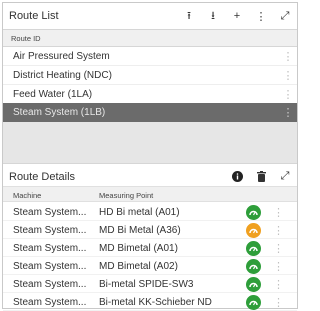  What do you see at coordinates (138, 248) in the screenshot?
I see `measuring-point-cell: MD Bimetal (A01)` at bounding box center [138, 248].